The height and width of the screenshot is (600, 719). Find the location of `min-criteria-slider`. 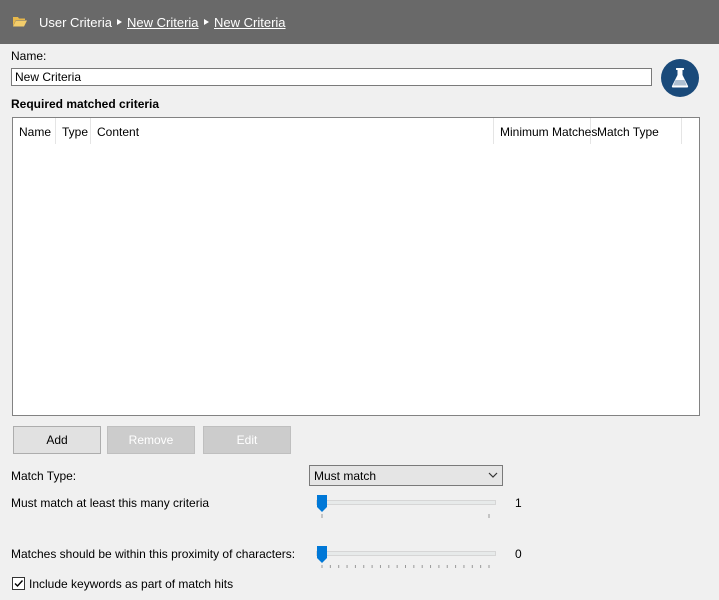

min-criteria-slider is located at coordinates (405, 508).